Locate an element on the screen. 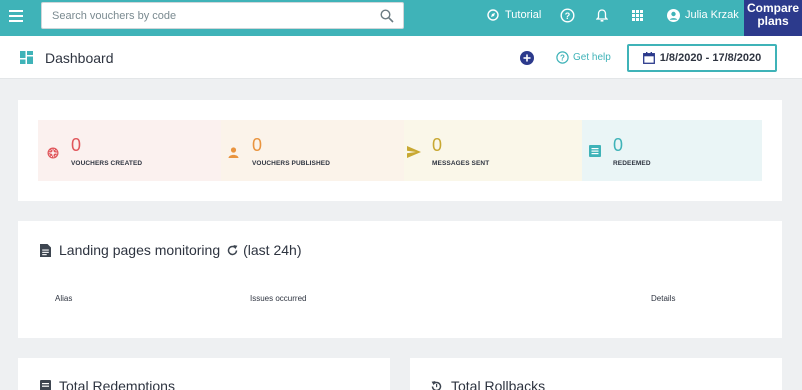 The width and height of the screenshot is (802, 390). apps-button is located at coordinates (637, 15).